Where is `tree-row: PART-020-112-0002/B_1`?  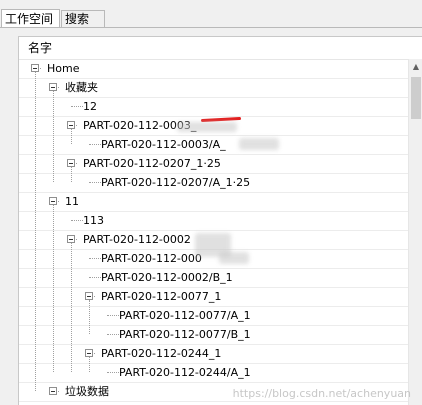
tree-row: PART-020-112-0002/B_1 is located at coordinates (214, 278).